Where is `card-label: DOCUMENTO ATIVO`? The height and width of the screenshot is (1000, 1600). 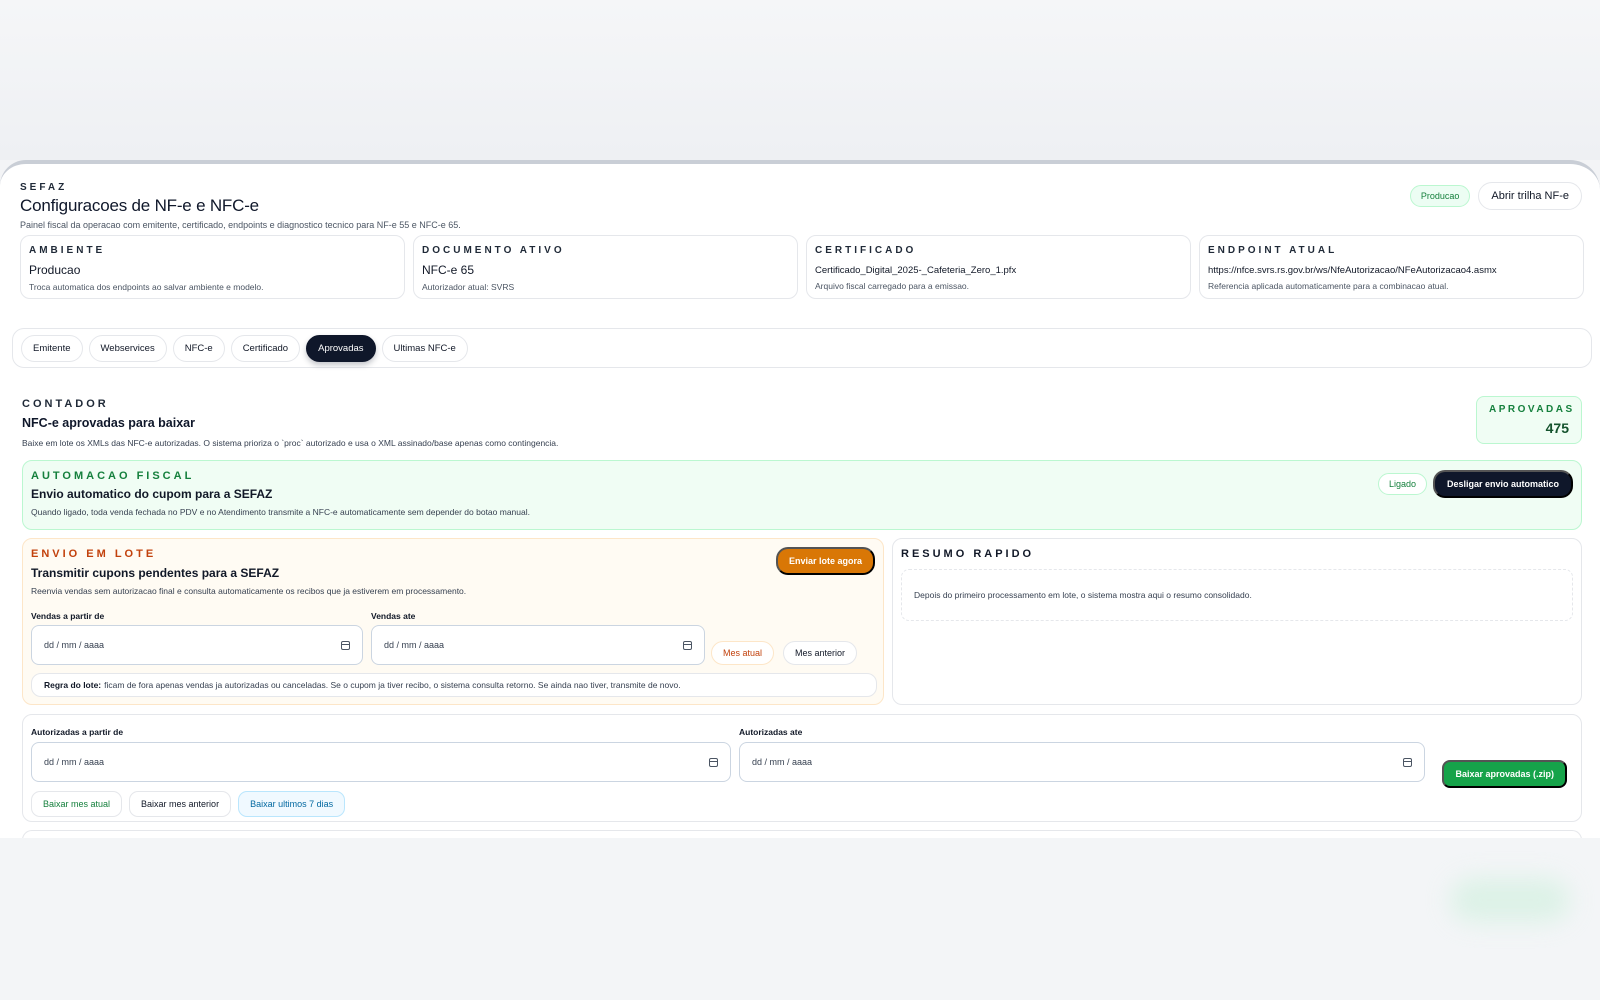
card-label: DOCUMENTO ATIVO is located at coordinates (493, 250).